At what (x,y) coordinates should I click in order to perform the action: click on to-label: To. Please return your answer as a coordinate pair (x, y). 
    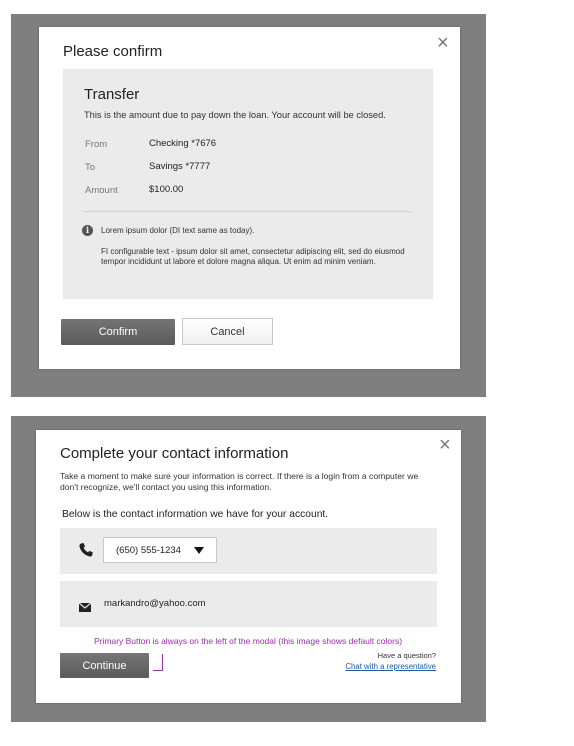
    Looking at the image, I should click on (90, 167).